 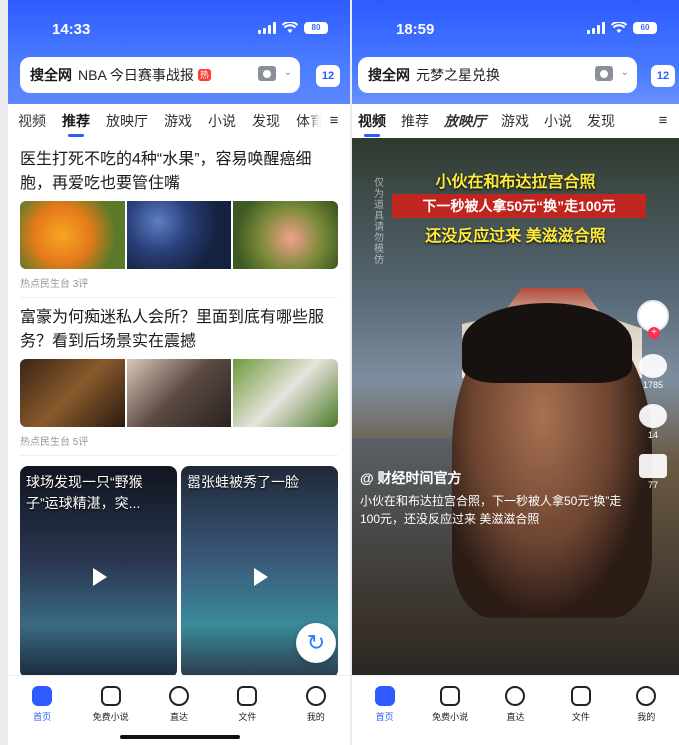 I want to click on golf-image, so click(x=285, y=393).